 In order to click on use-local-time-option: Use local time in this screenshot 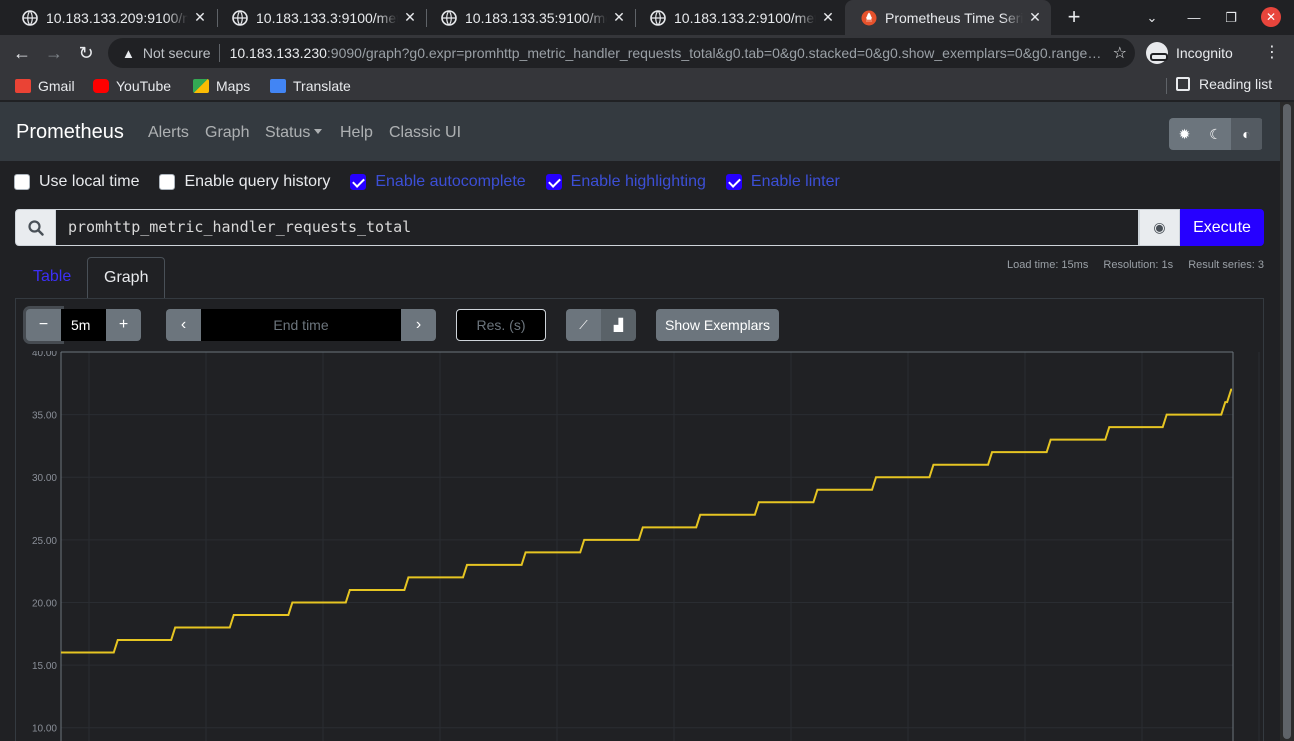, I will do `click(76, 182)`.